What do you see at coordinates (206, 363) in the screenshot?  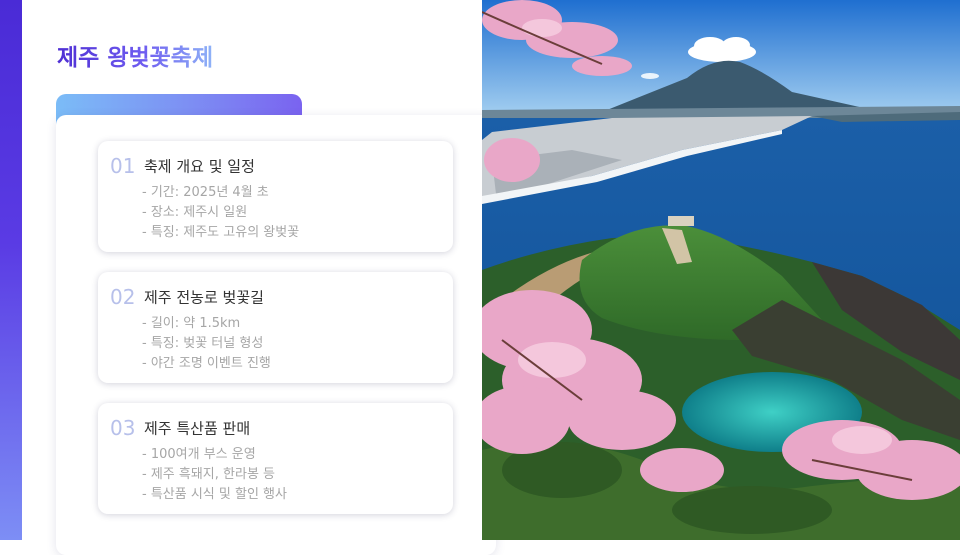 I see `list-item: - 야간 조명 이벤트 진행` at bounding box center [206, 363].